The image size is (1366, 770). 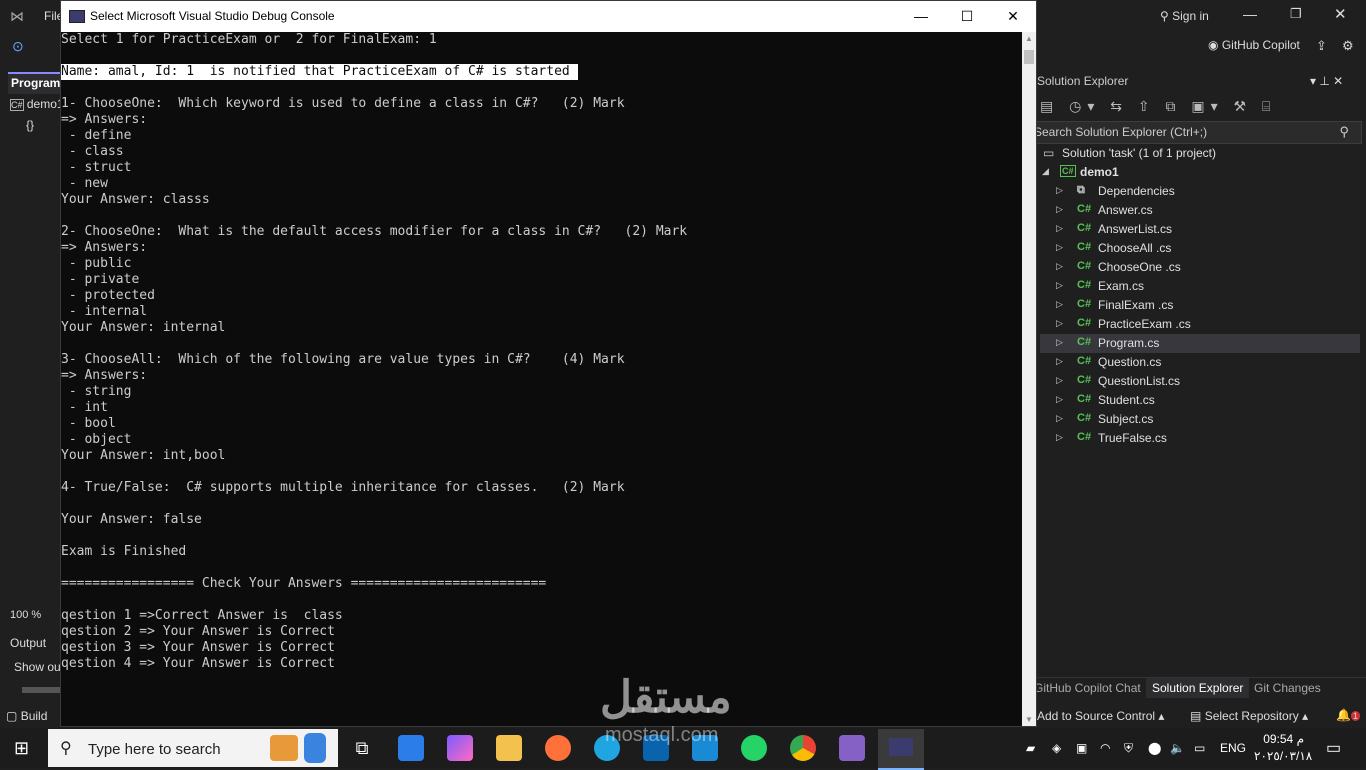 What do you see at coordinates (803, 748) in the screenshot?
I see `chrome-icon` at bounding box center [803, 748].